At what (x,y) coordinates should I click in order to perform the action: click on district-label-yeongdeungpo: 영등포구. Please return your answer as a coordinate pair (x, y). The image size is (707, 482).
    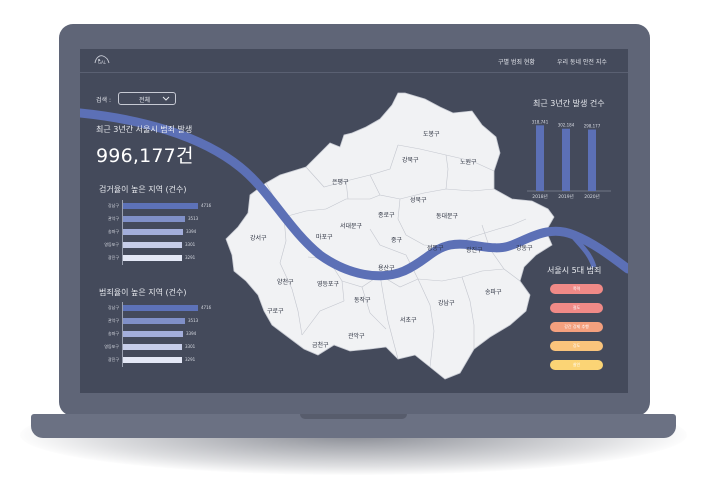
    Looking at the image, I should click on (328, 283).